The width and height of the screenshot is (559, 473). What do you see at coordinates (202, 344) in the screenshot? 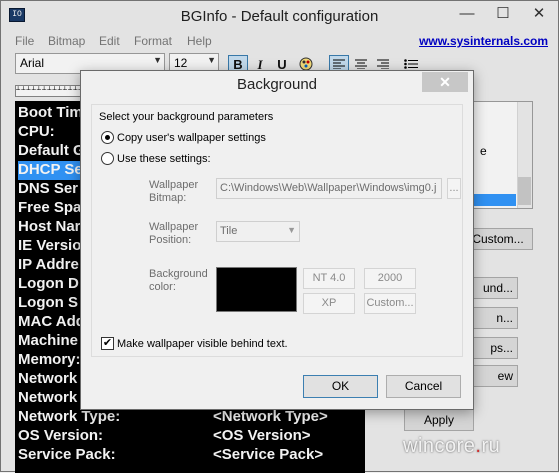
I see `make-visible-label: Make wallpaper visible behind text.` at bounding box center [202, 344].